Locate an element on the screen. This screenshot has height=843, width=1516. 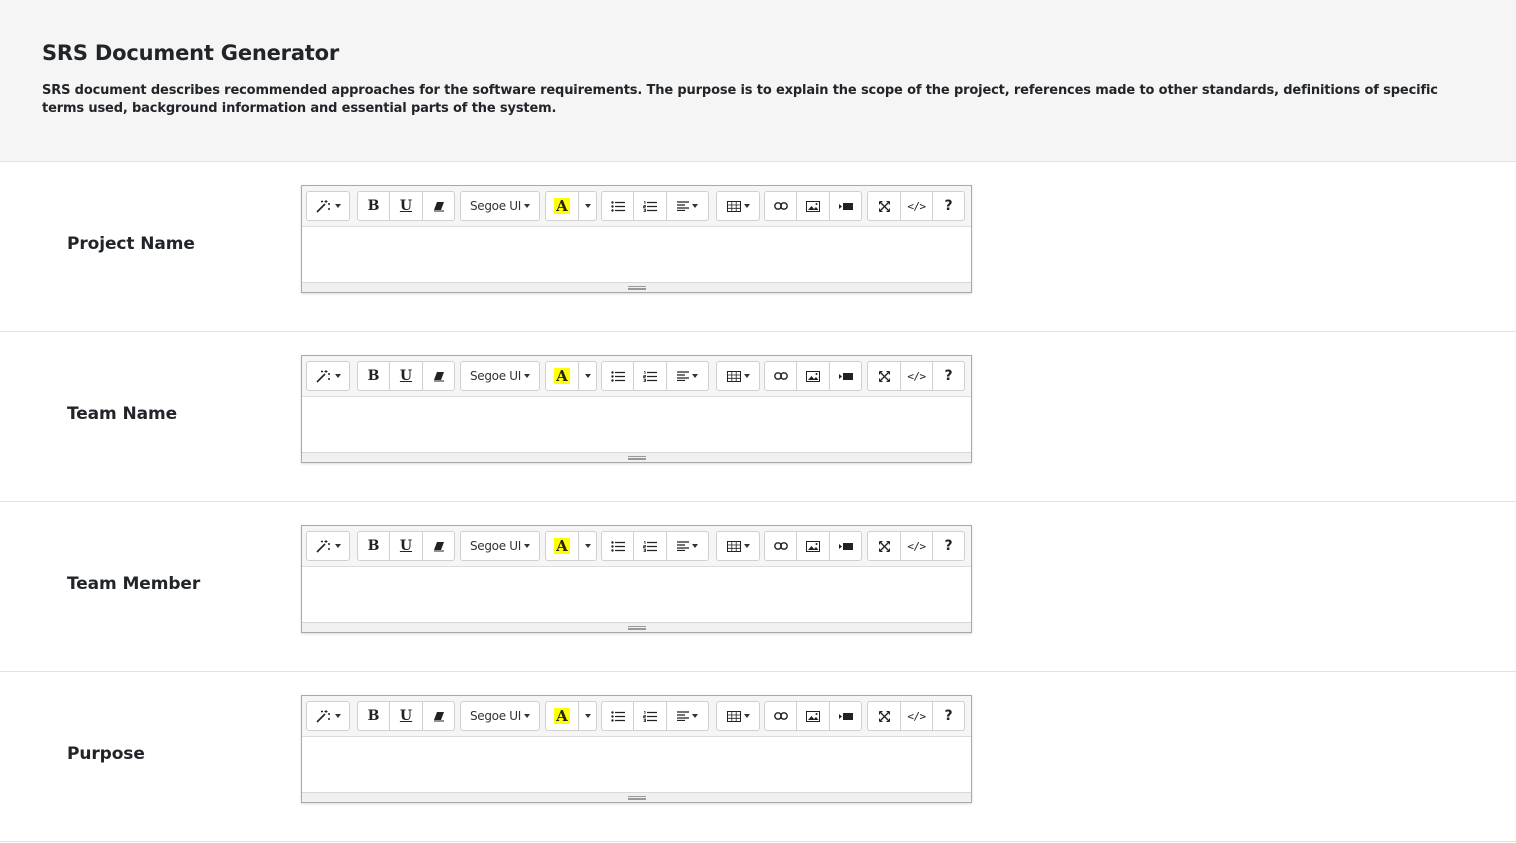
eraser-icon is located at coordinates (439, 716).